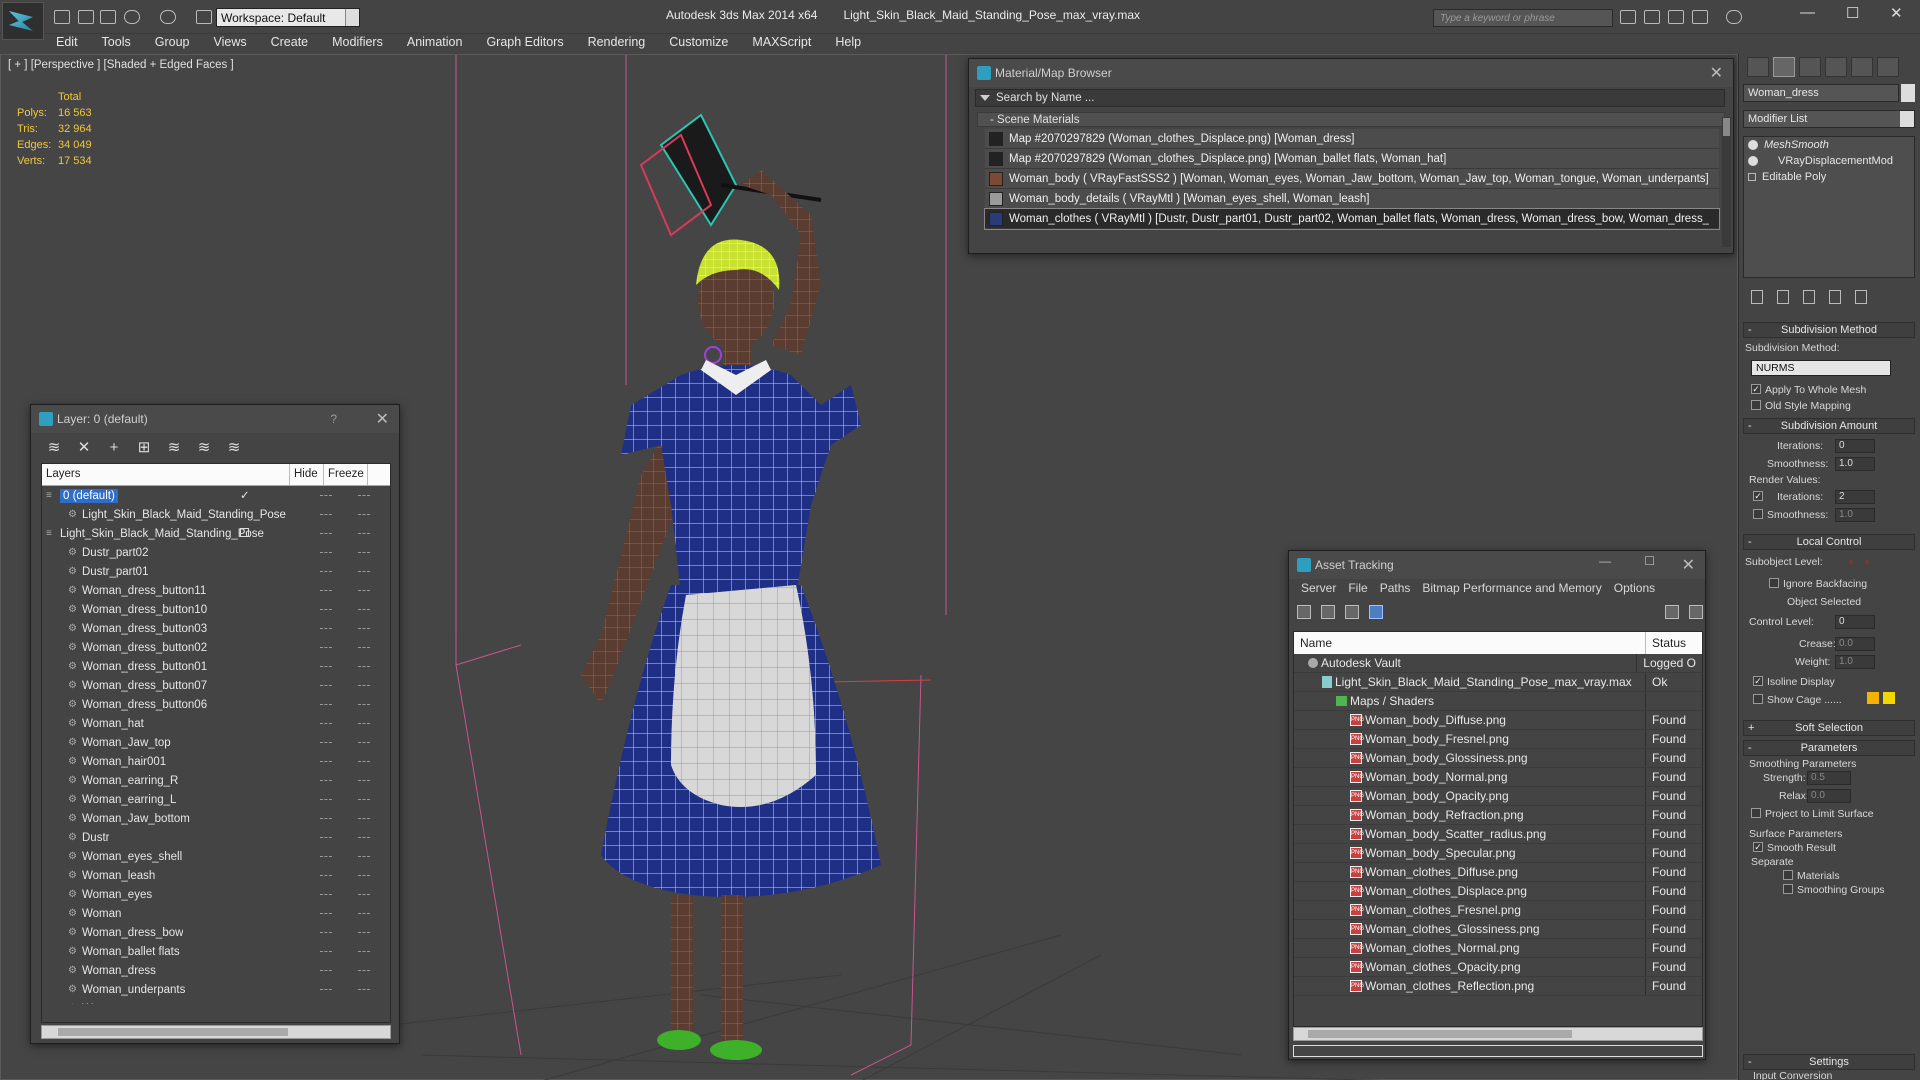 The width and height of the screenshot is (1920, 1080). What do you see at coordinates (108, 17) in the screenshot?
I see `save-file-icon` at bounding box center [108, 17].